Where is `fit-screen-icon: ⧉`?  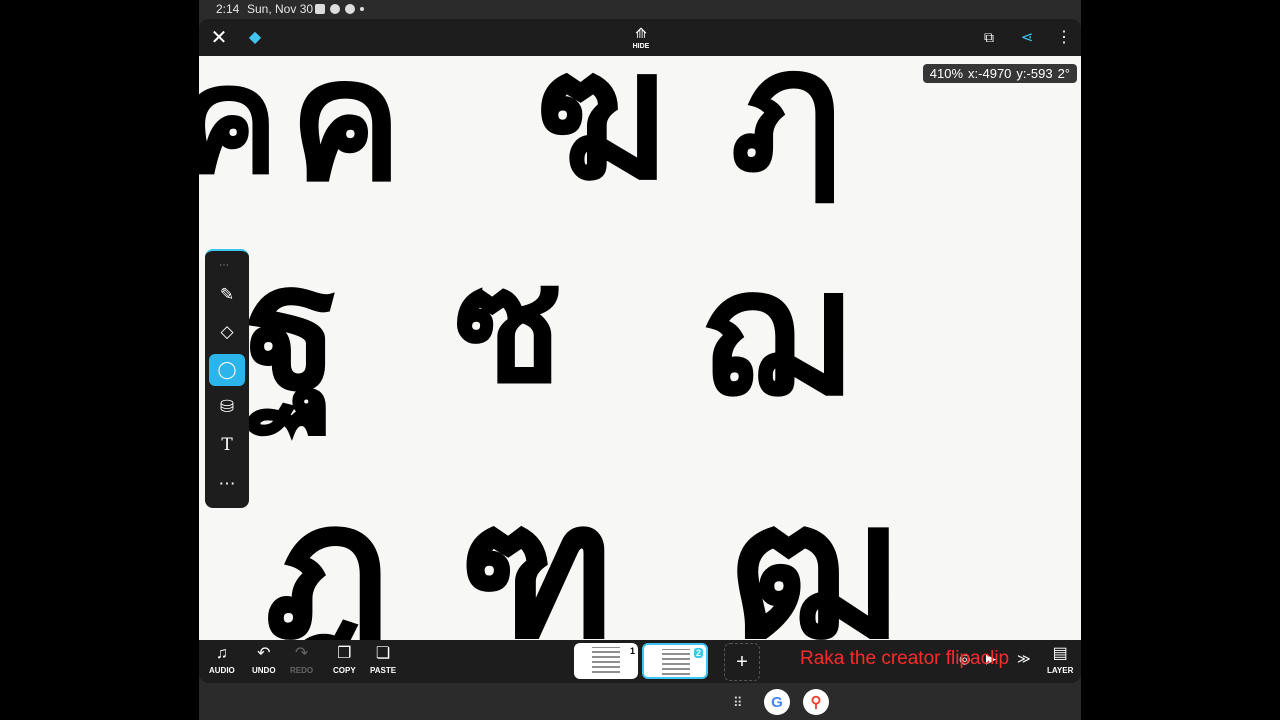
fit-screen-icon: ⧉ is located at coordinates (989, 37).